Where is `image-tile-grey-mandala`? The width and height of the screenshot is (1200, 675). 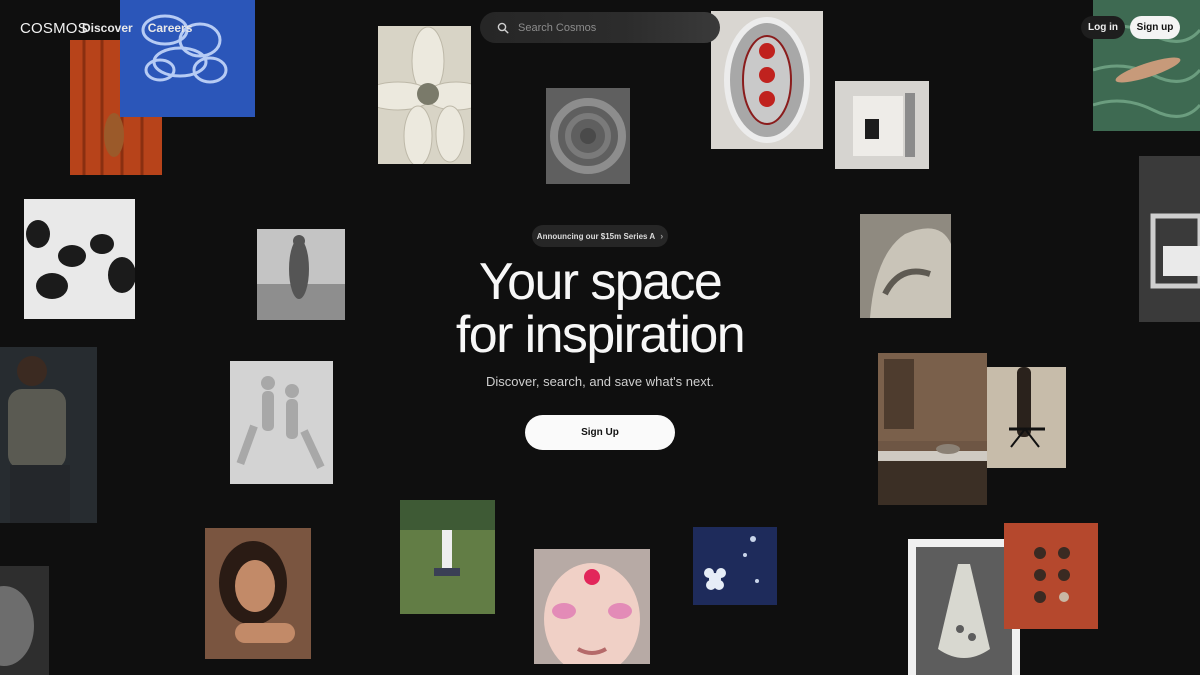
image-tile-grey-mandala is located at coordinates (588, 136).